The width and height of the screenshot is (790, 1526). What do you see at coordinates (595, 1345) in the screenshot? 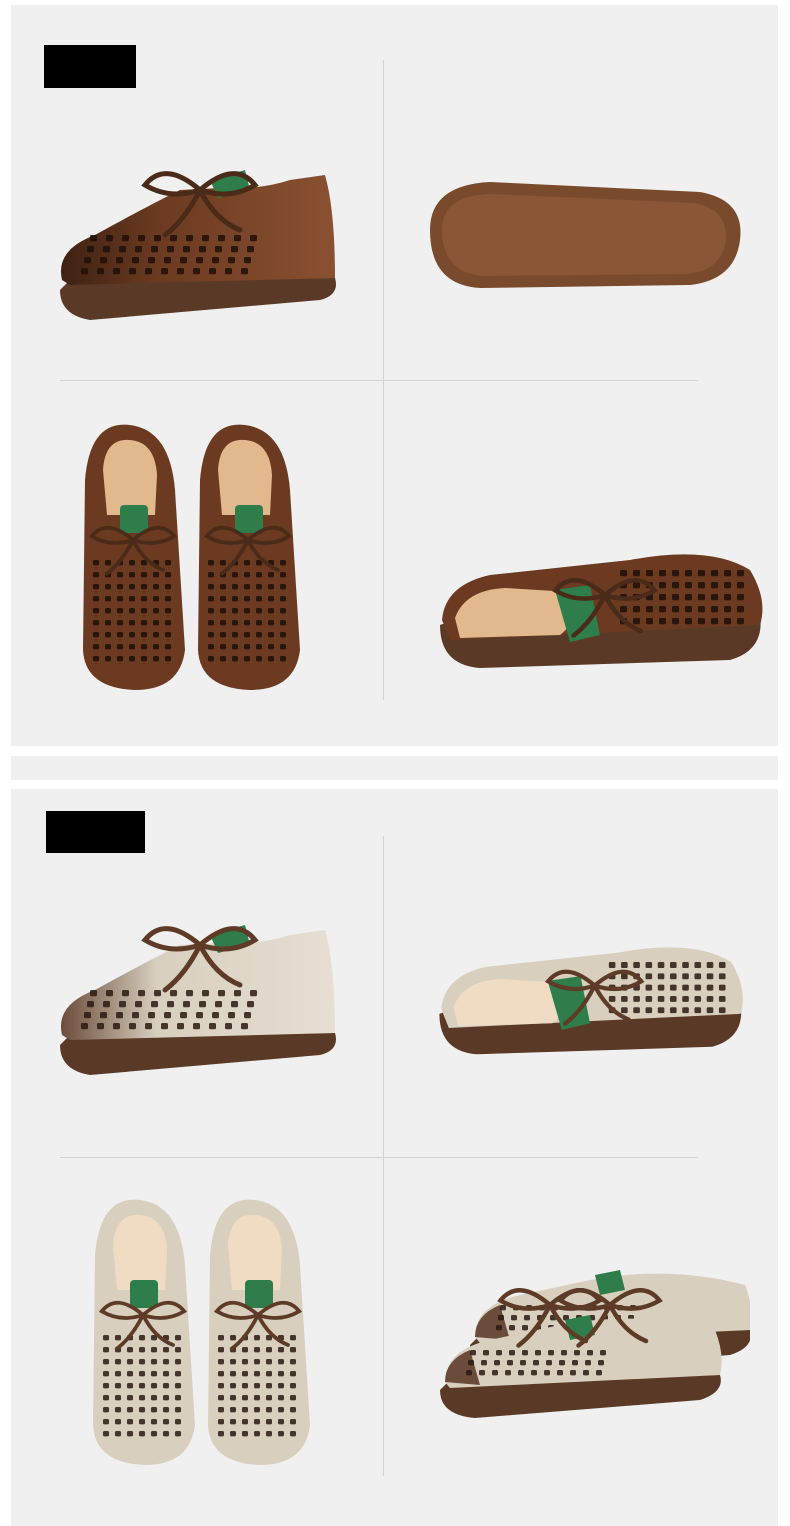
I see `shoe-image-angle-pair-view` at bounding box center [595, 1345].